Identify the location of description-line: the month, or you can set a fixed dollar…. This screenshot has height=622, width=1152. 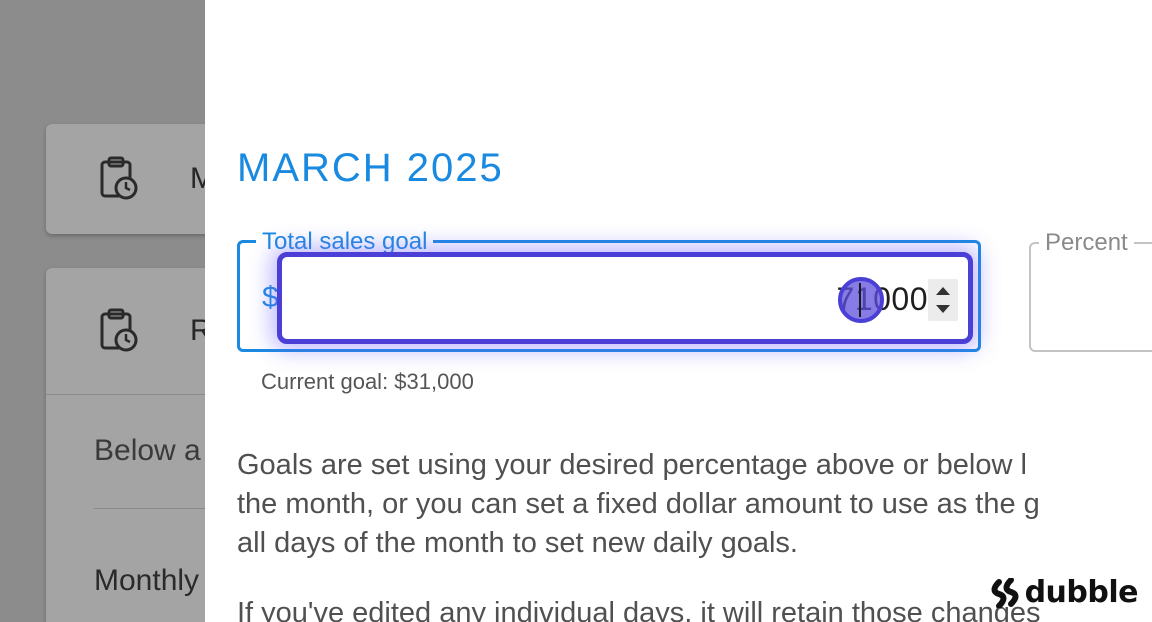
(638, 504).